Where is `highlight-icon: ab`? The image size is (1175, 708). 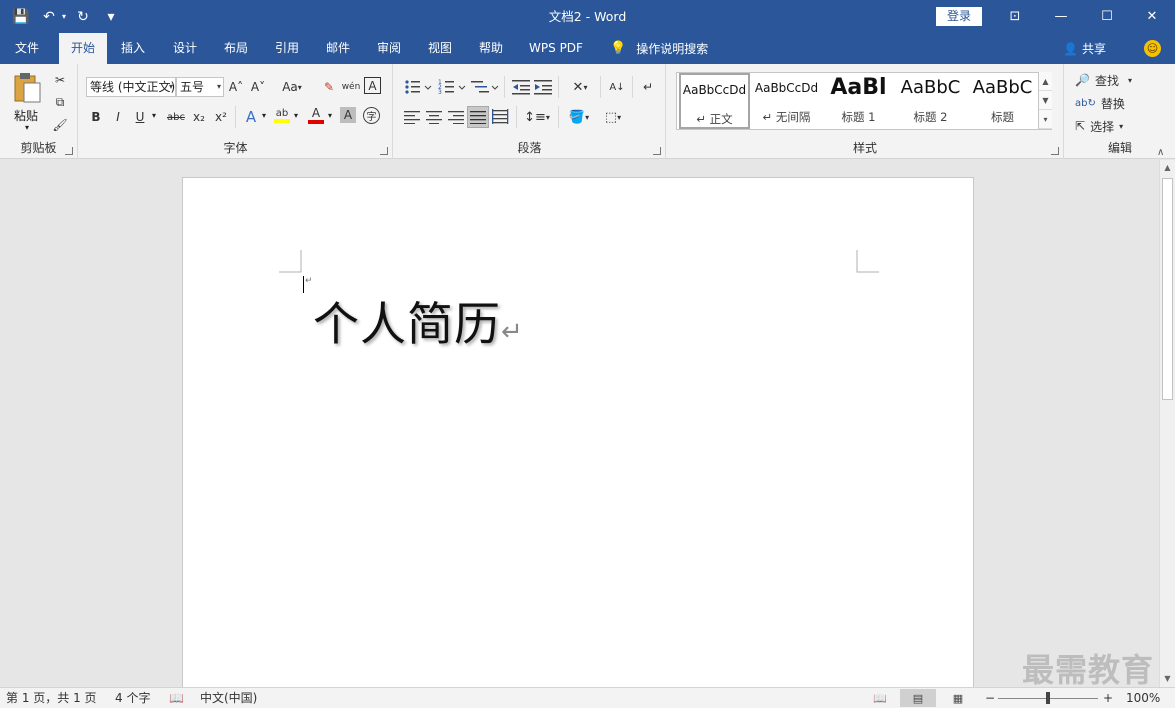
highlight-icon: ab is located at coordinates (282, 115).